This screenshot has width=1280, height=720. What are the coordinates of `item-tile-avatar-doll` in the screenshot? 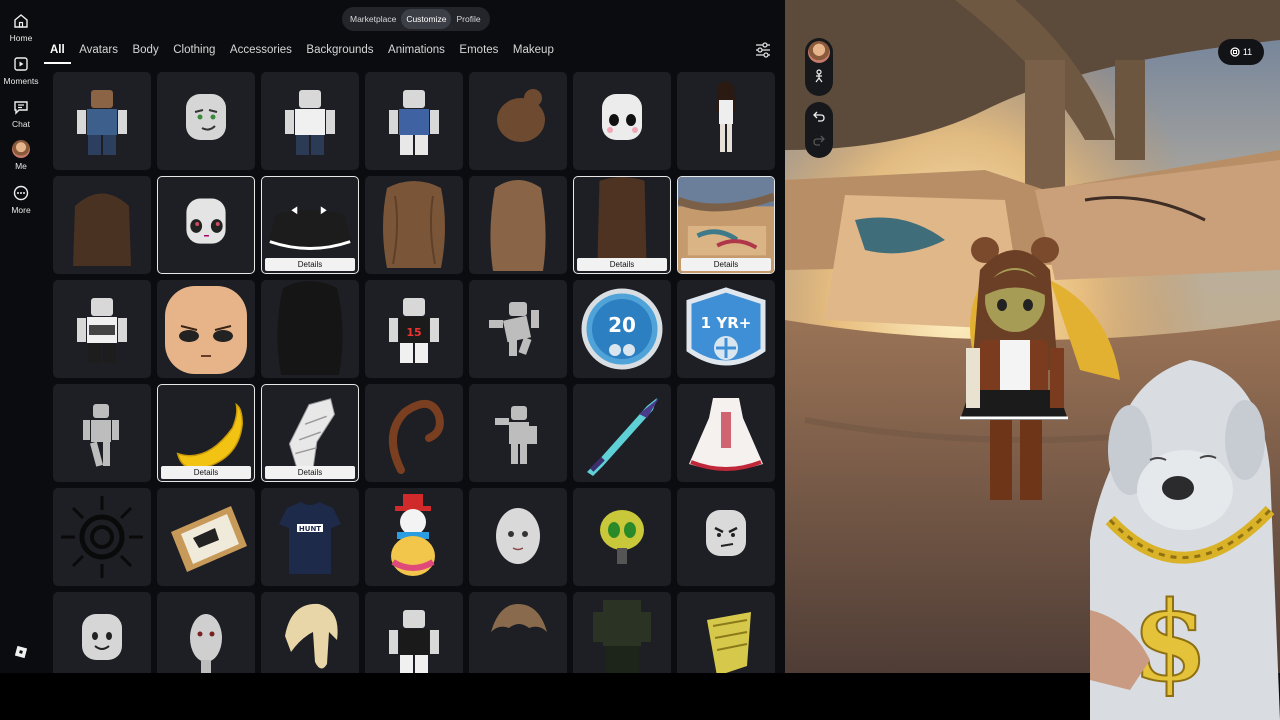 It's located at (726, 121).